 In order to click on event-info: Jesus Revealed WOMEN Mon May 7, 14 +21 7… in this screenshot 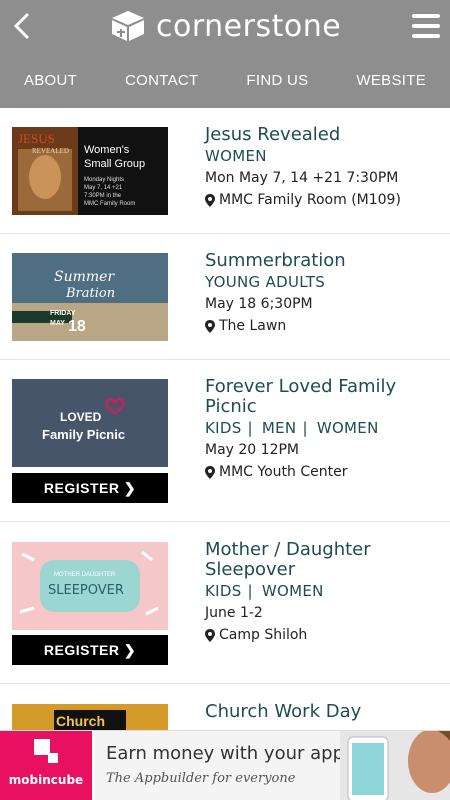, I will do `click(322, 168)`.